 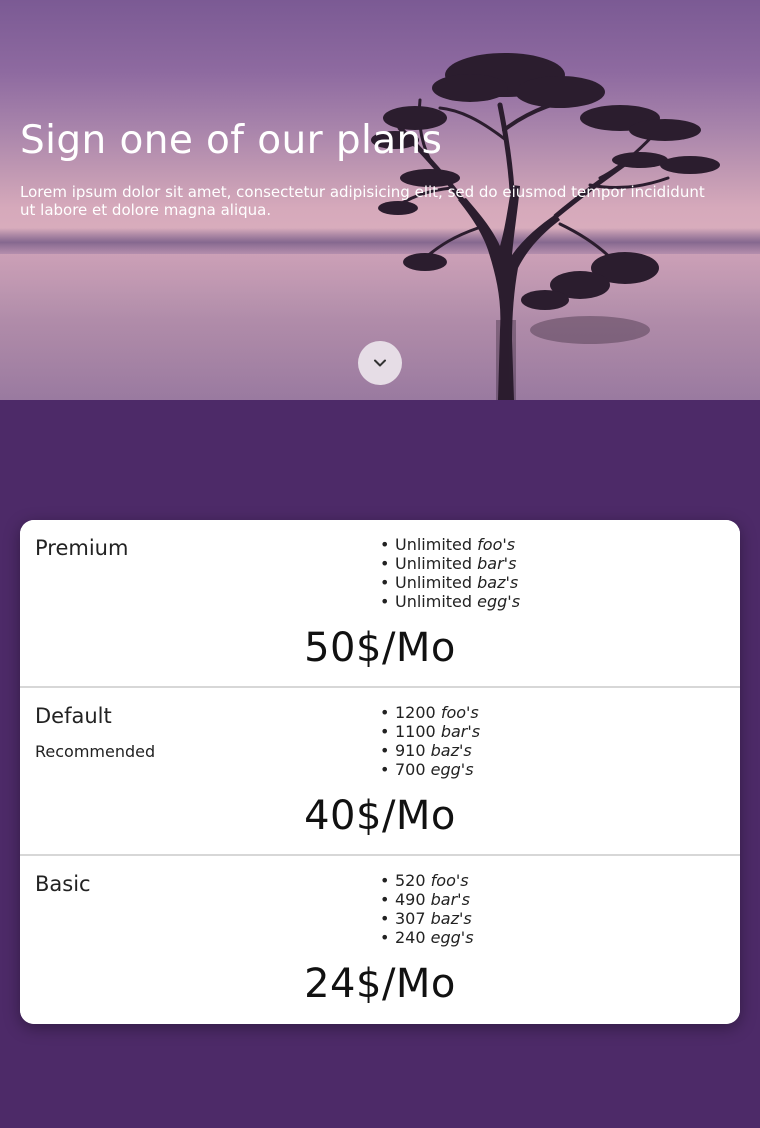 What do you see at coordinates (231, 140) in the screenshot?
I see `page-title: Sign one of our plans` at bounding box center [231, 140].